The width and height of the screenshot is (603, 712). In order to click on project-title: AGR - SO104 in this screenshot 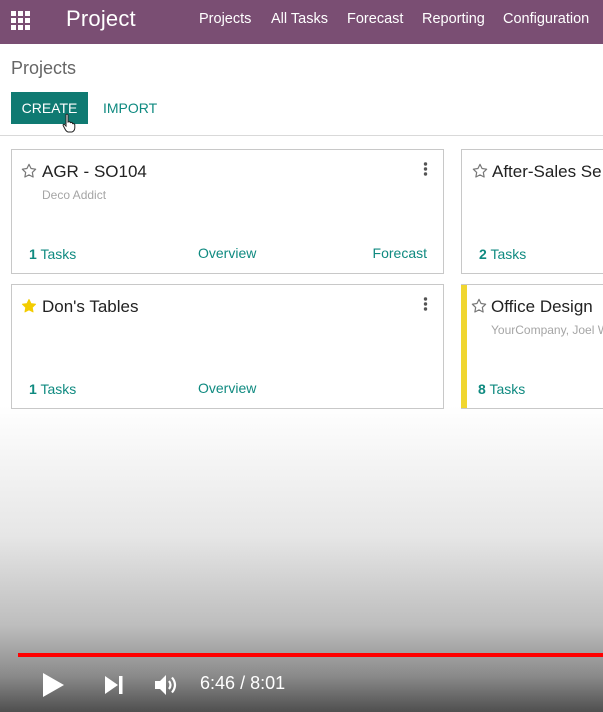, I will do `click(94, 172)`.